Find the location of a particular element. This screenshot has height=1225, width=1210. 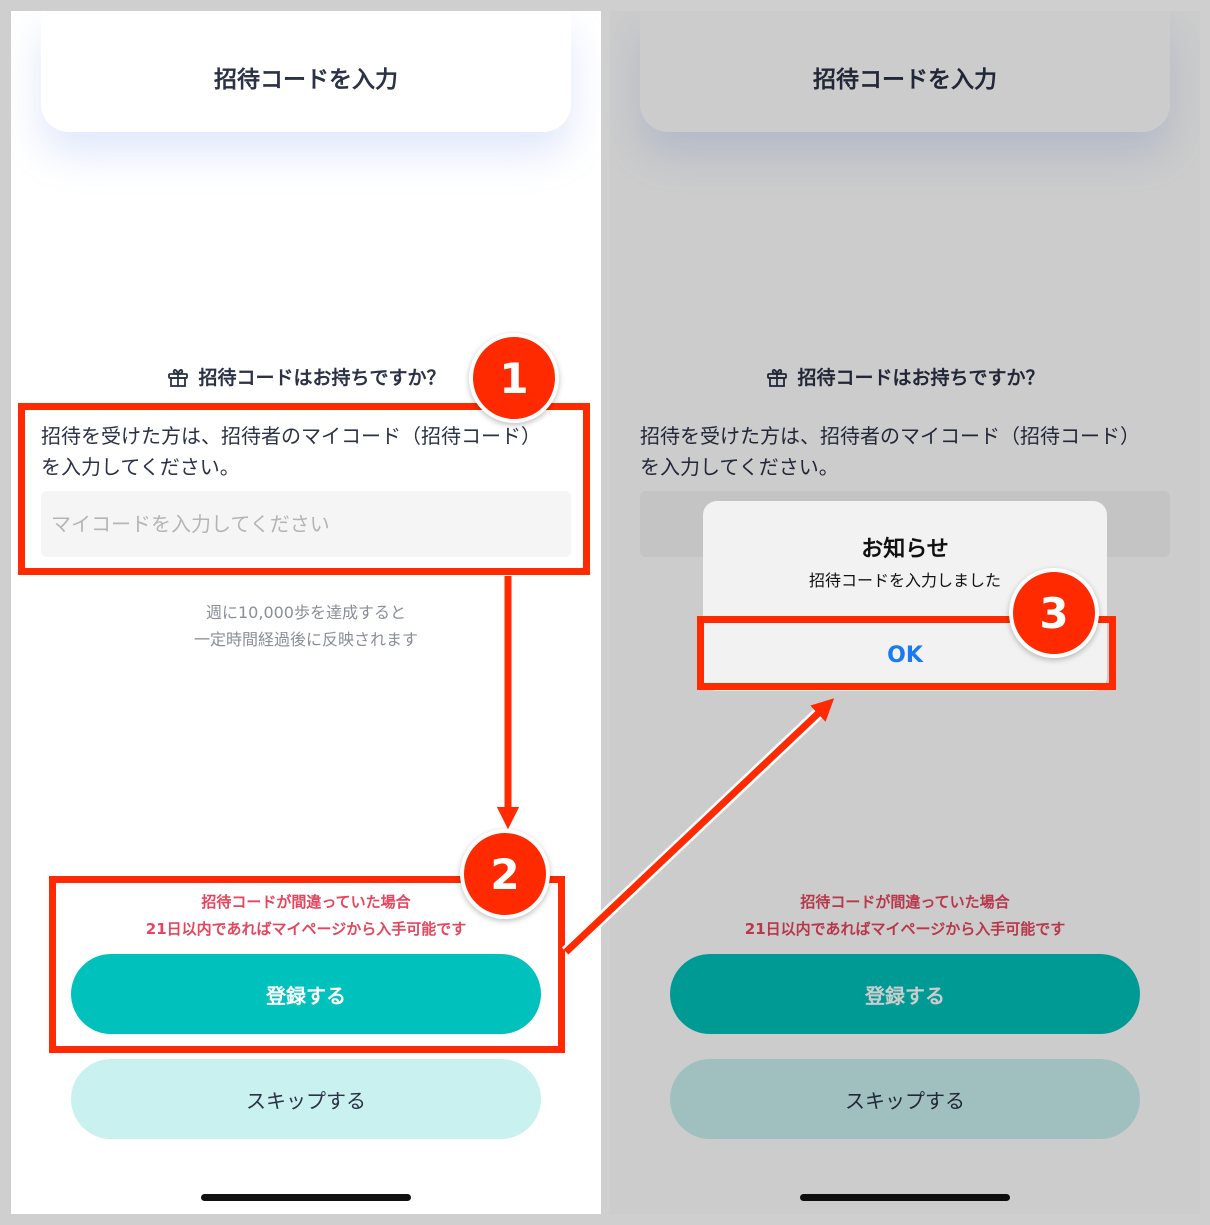

arrow-step2-to-step3 is located at coordinates (699, 826).